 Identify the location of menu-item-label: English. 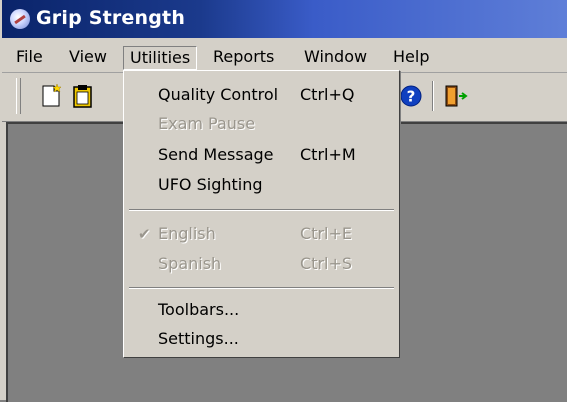
(187, 233).